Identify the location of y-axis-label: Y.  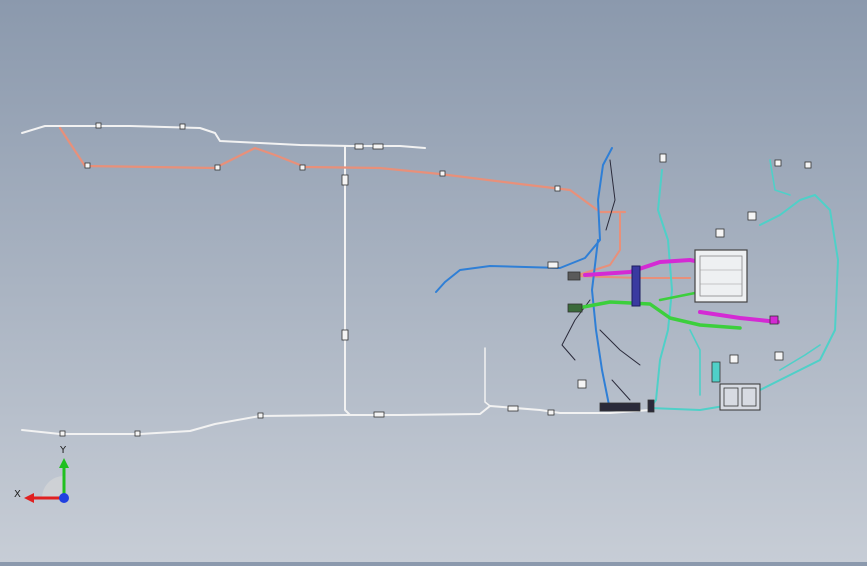
(63, 450).